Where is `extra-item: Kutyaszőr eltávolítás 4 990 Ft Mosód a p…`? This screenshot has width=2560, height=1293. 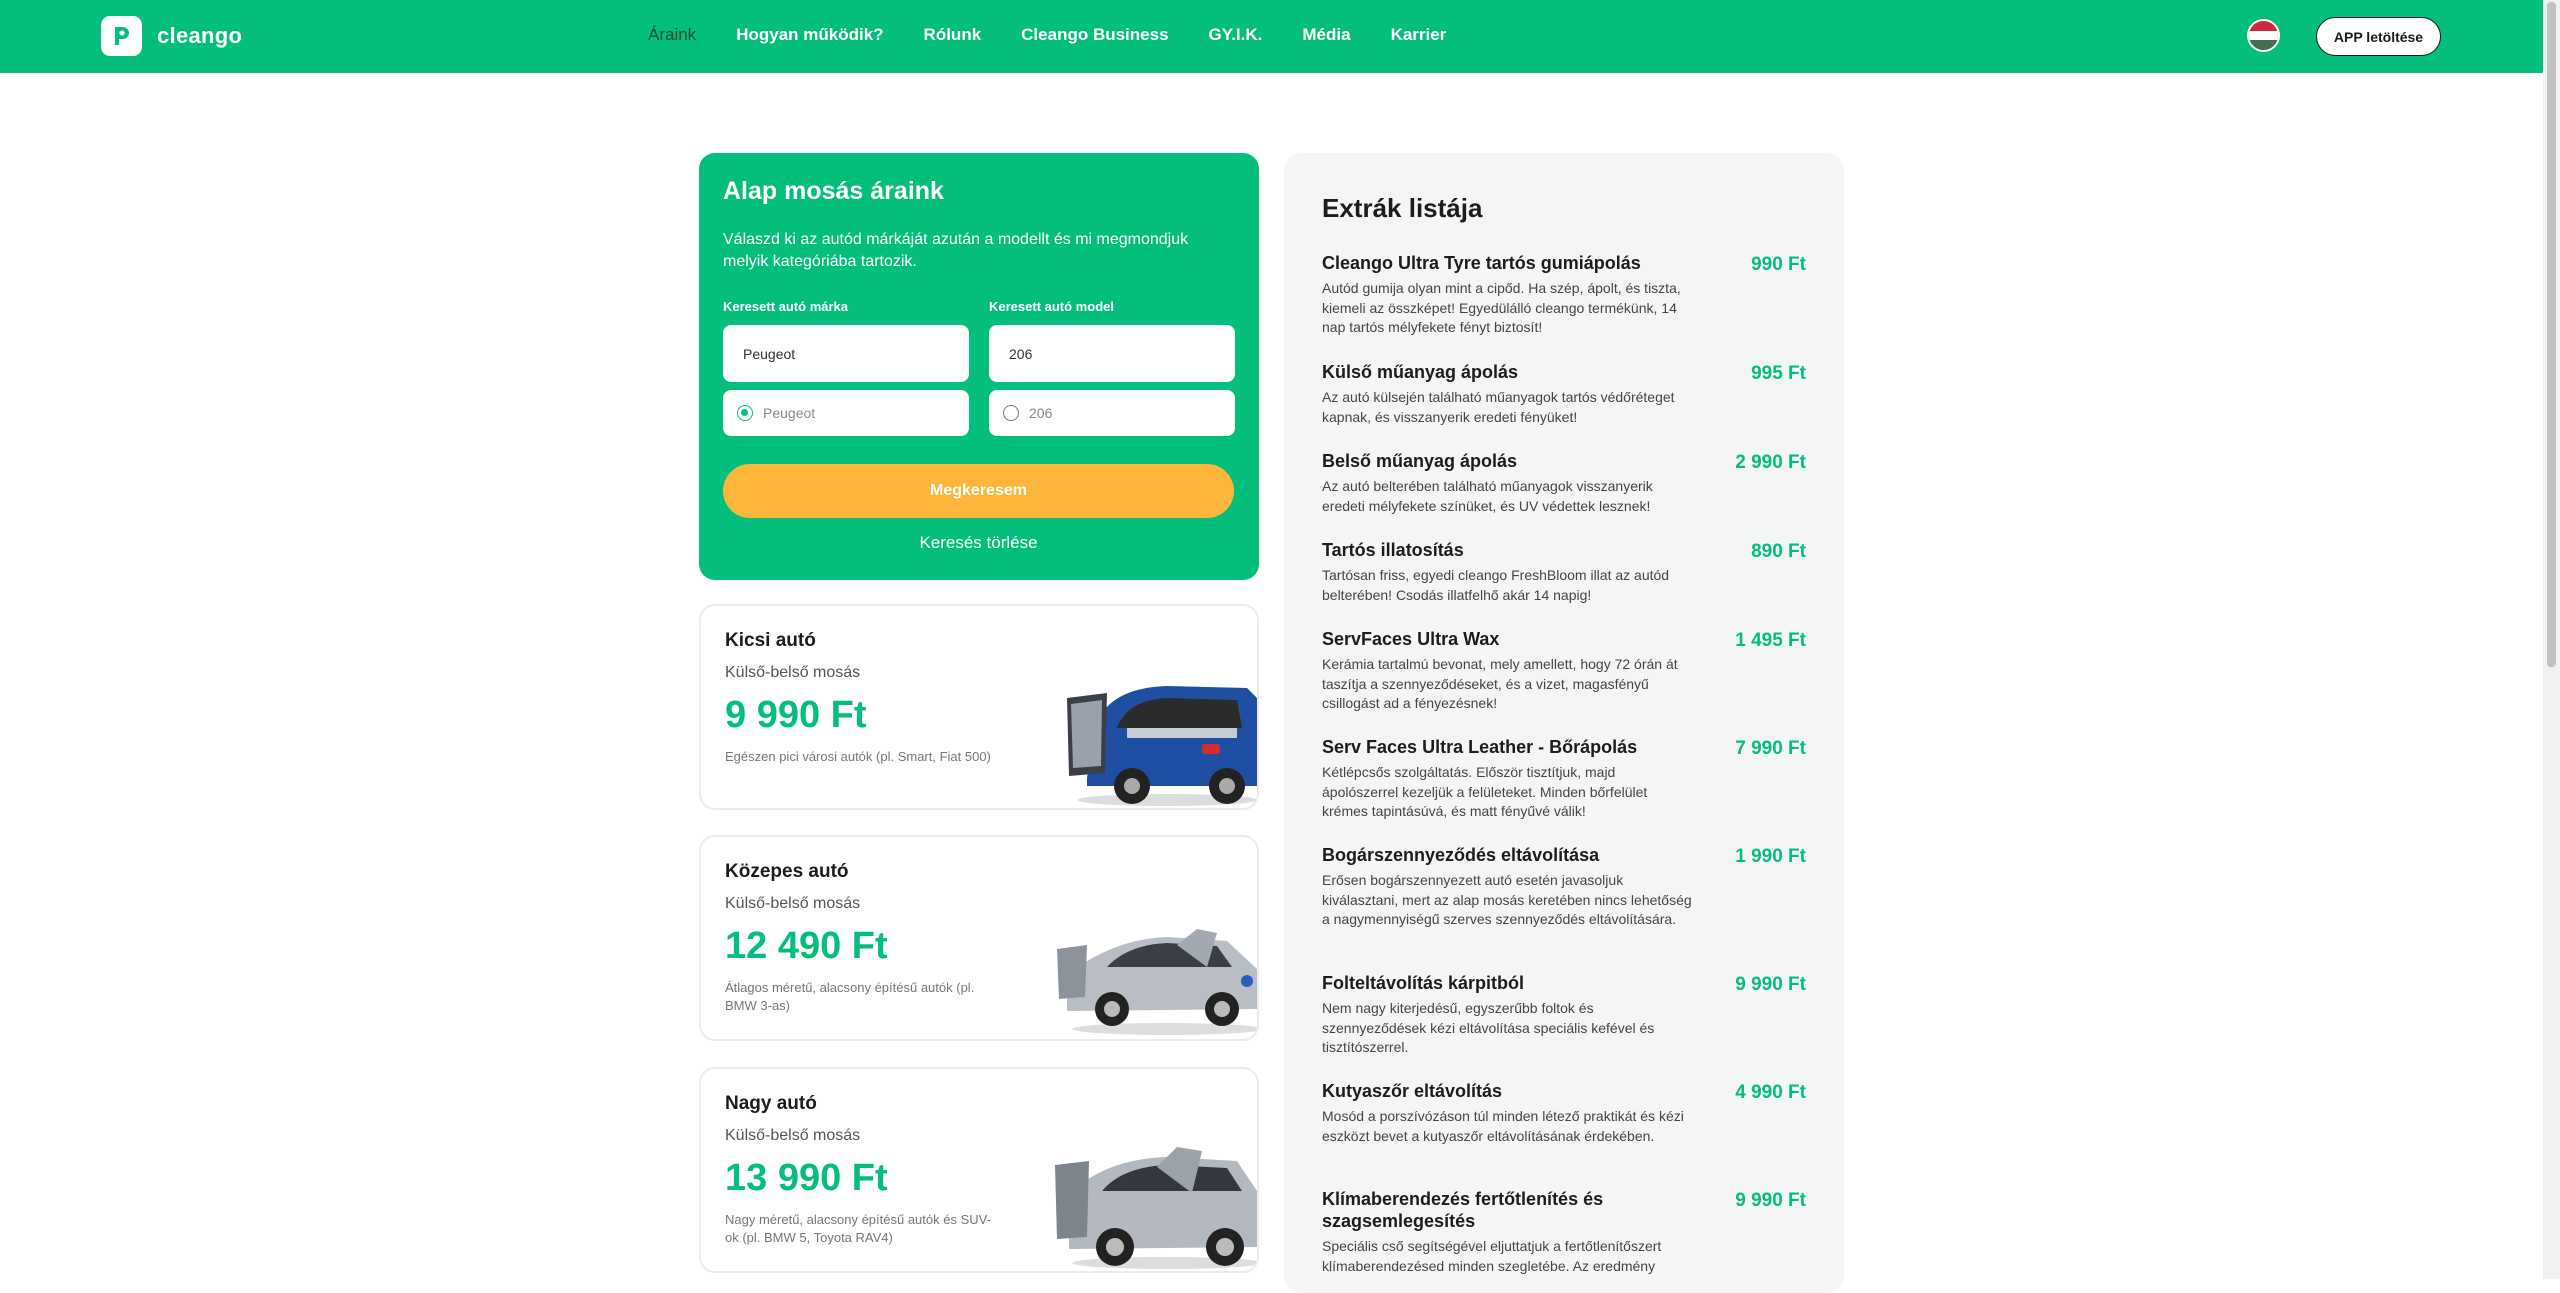 extra-item: Kutyaszőr eltávolítás 4 990 Ft Mosód a p… is located at coordinates (1564, 1113).